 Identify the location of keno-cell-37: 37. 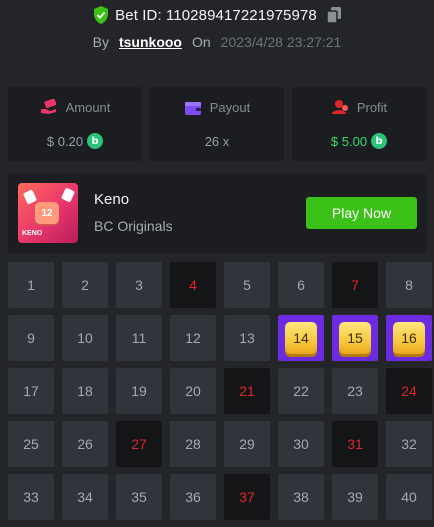
(247, 497).